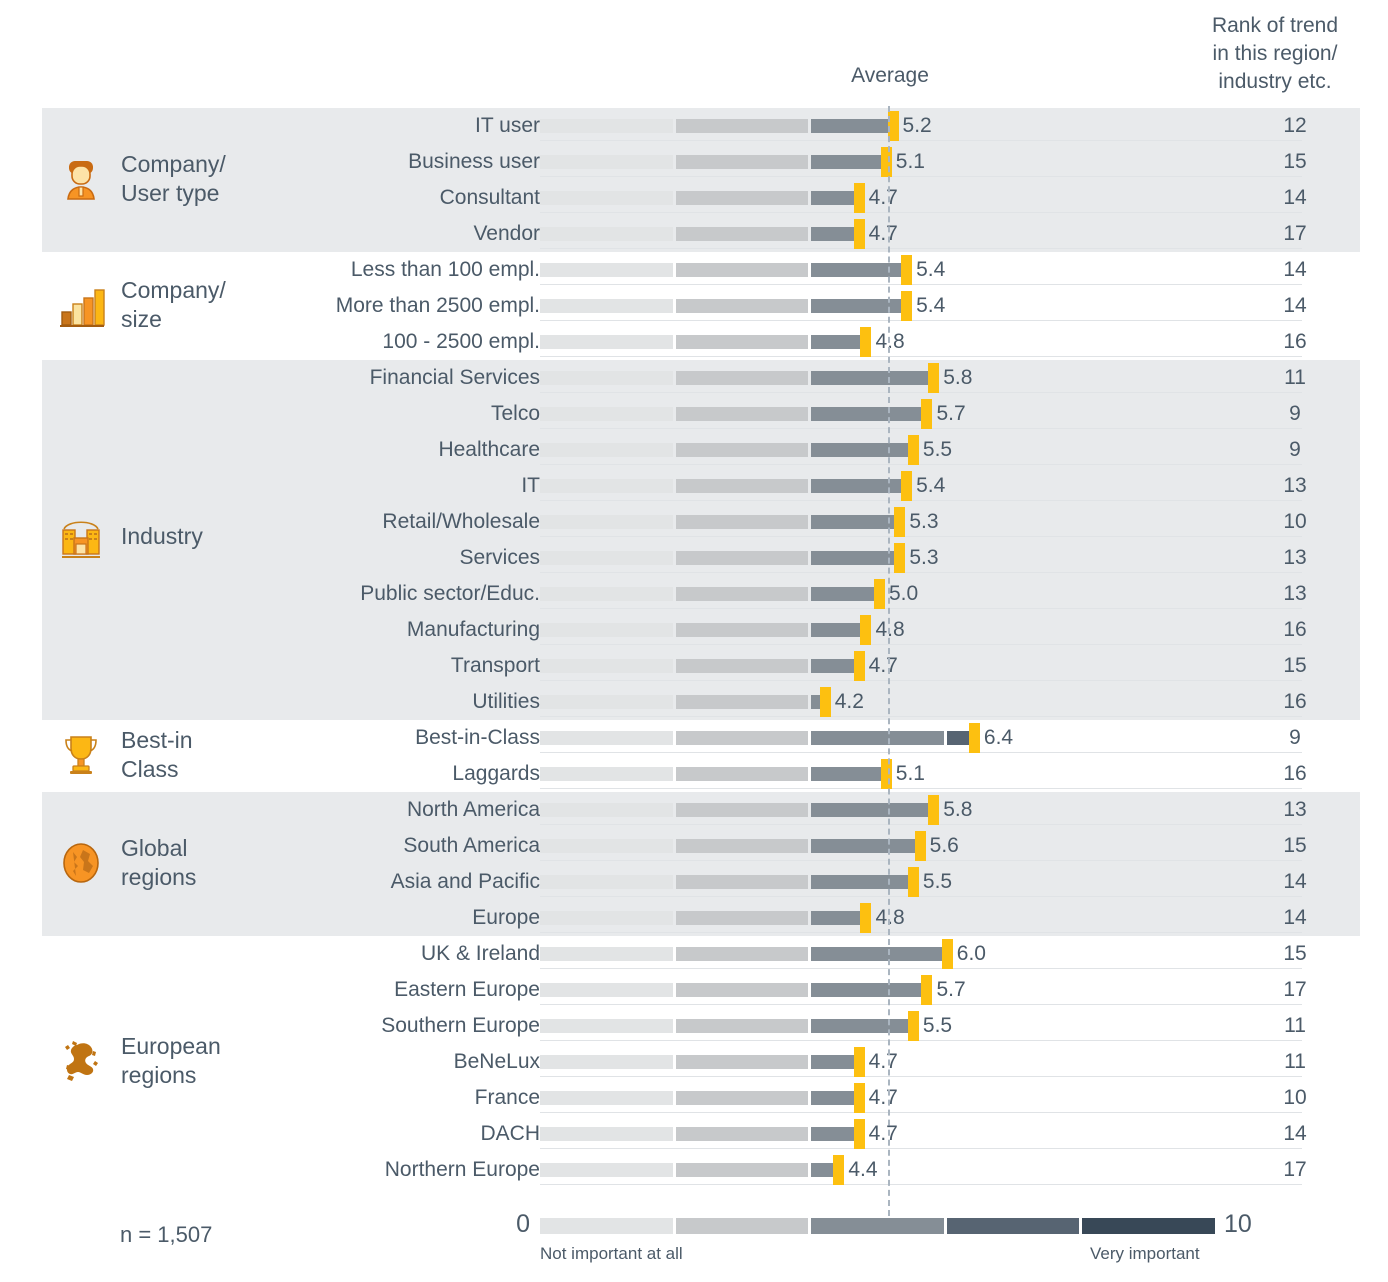 Image resolution: width=1388 pixels, height=1282 pixels. I want to click on table-row: IT user 5.2 12, so click(694, 126).